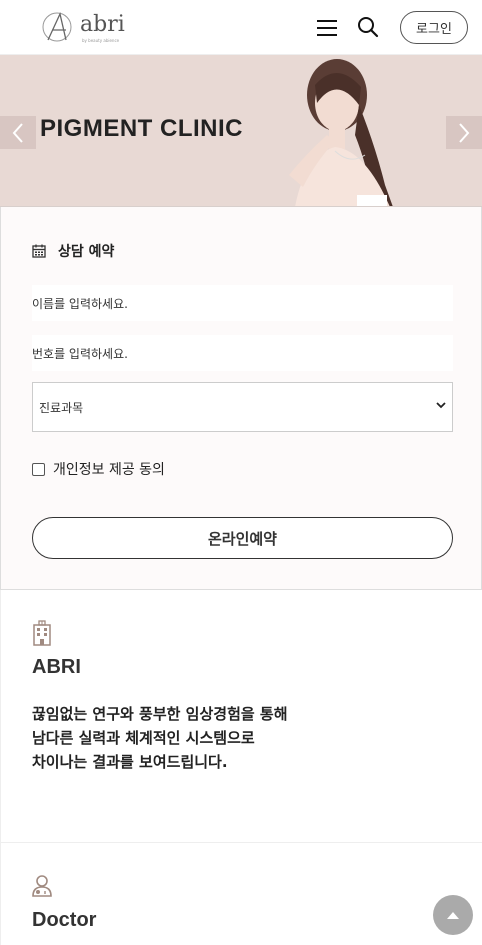  I want to click on privacy-checkbox, so click(38, 469).